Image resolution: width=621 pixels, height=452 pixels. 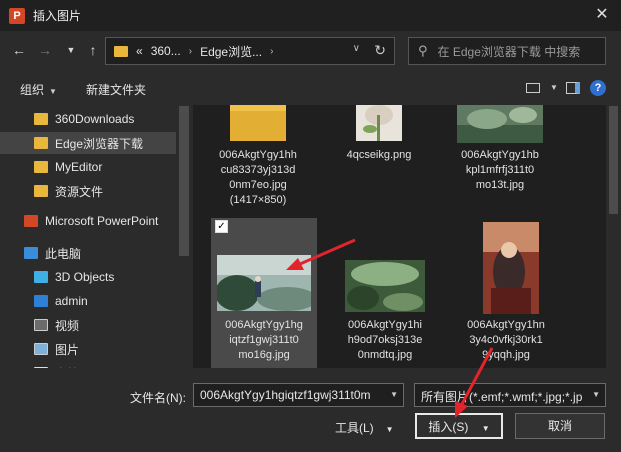 I want to click on up-arrow-icon: ↑, so click(x=93, y=50).